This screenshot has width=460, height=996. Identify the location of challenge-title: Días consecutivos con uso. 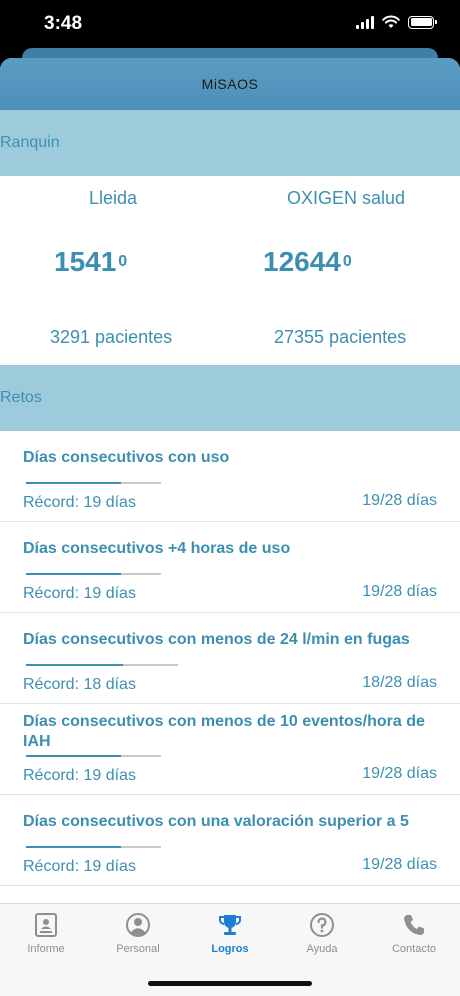
(126, 457).